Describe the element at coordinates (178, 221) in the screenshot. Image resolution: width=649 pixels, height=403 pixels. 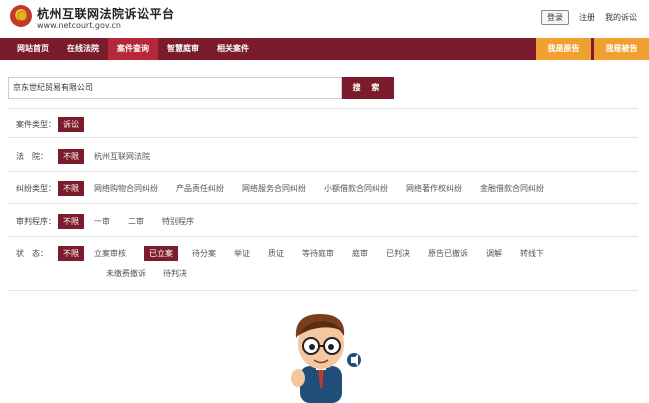
I see `procedure-option: 特别程序` at that location.